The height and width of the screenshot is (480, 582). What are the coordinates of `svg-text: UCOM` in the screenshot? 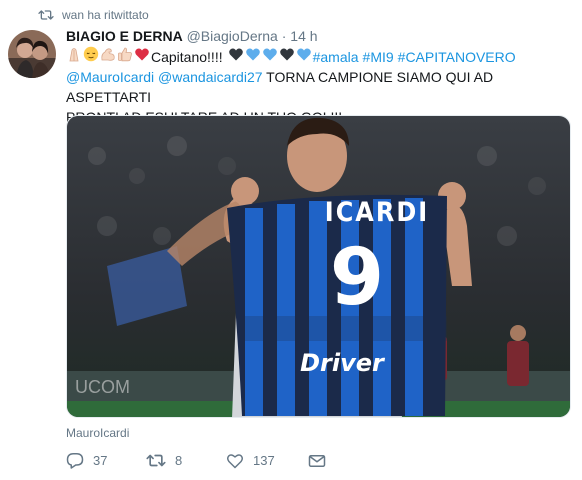 It's located at (102, 387).